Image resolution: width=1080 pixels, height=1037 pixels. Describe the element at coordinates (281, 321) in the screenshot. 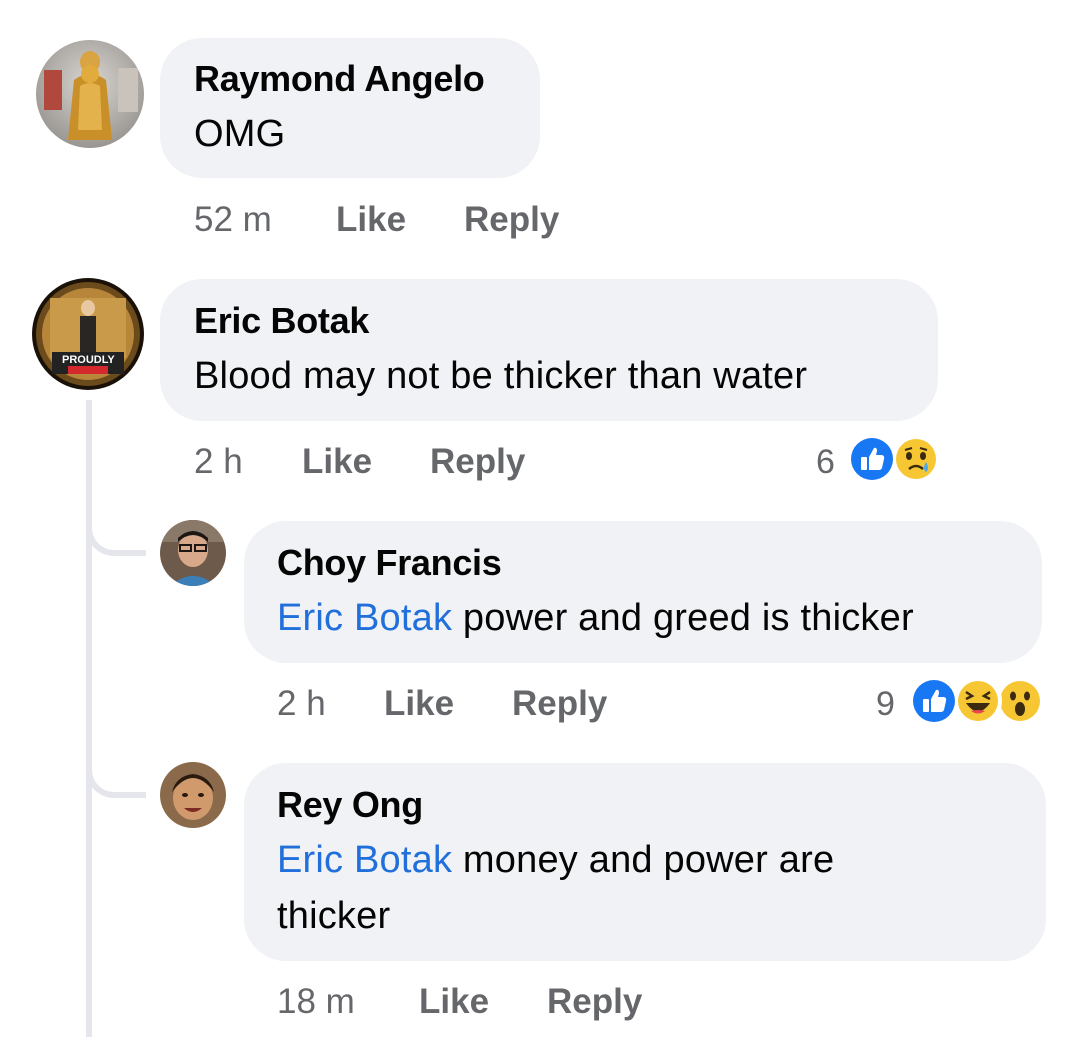

I see `comment-author: Eric Botak` at that location.